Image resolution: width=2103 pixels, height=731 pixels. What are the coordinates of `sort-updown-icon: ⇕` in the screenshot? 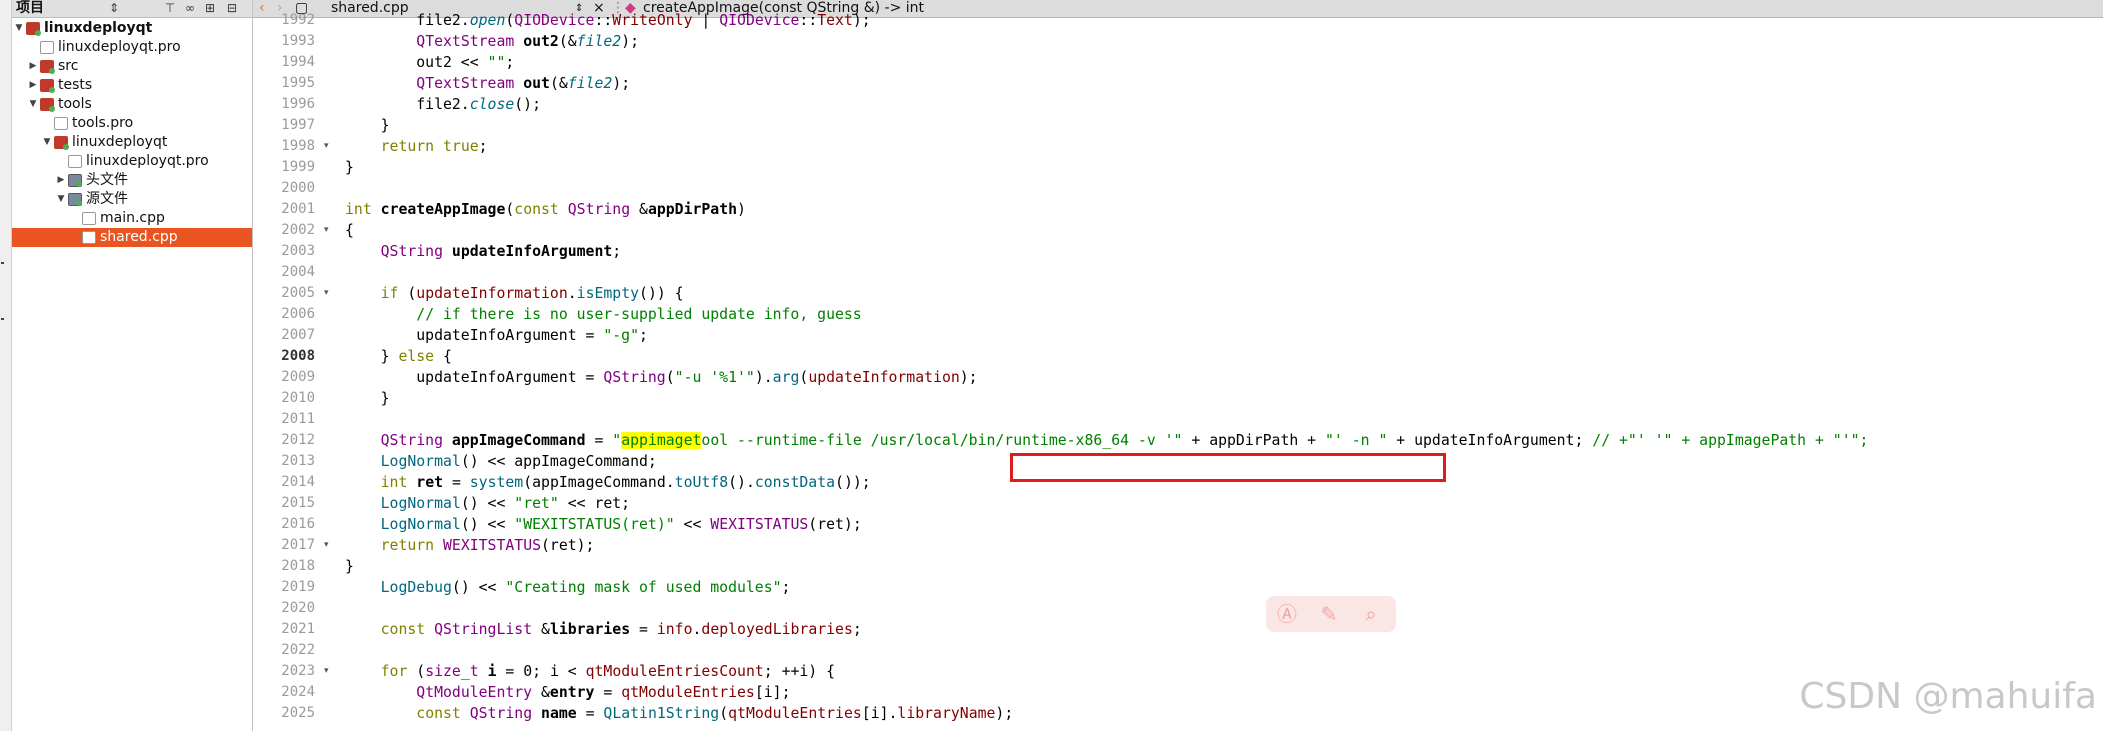 It's located at (114, 8).